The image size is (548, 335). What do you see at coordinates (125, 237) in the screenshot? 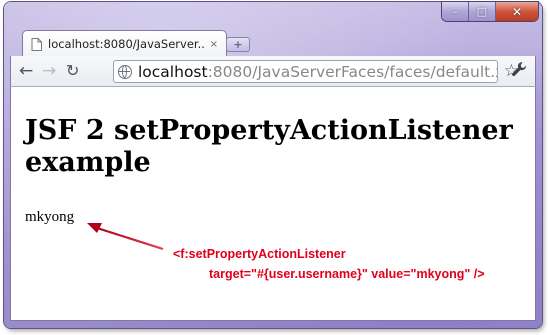
I see `annotation-arrow-icon` at bounding box center [125, 237].